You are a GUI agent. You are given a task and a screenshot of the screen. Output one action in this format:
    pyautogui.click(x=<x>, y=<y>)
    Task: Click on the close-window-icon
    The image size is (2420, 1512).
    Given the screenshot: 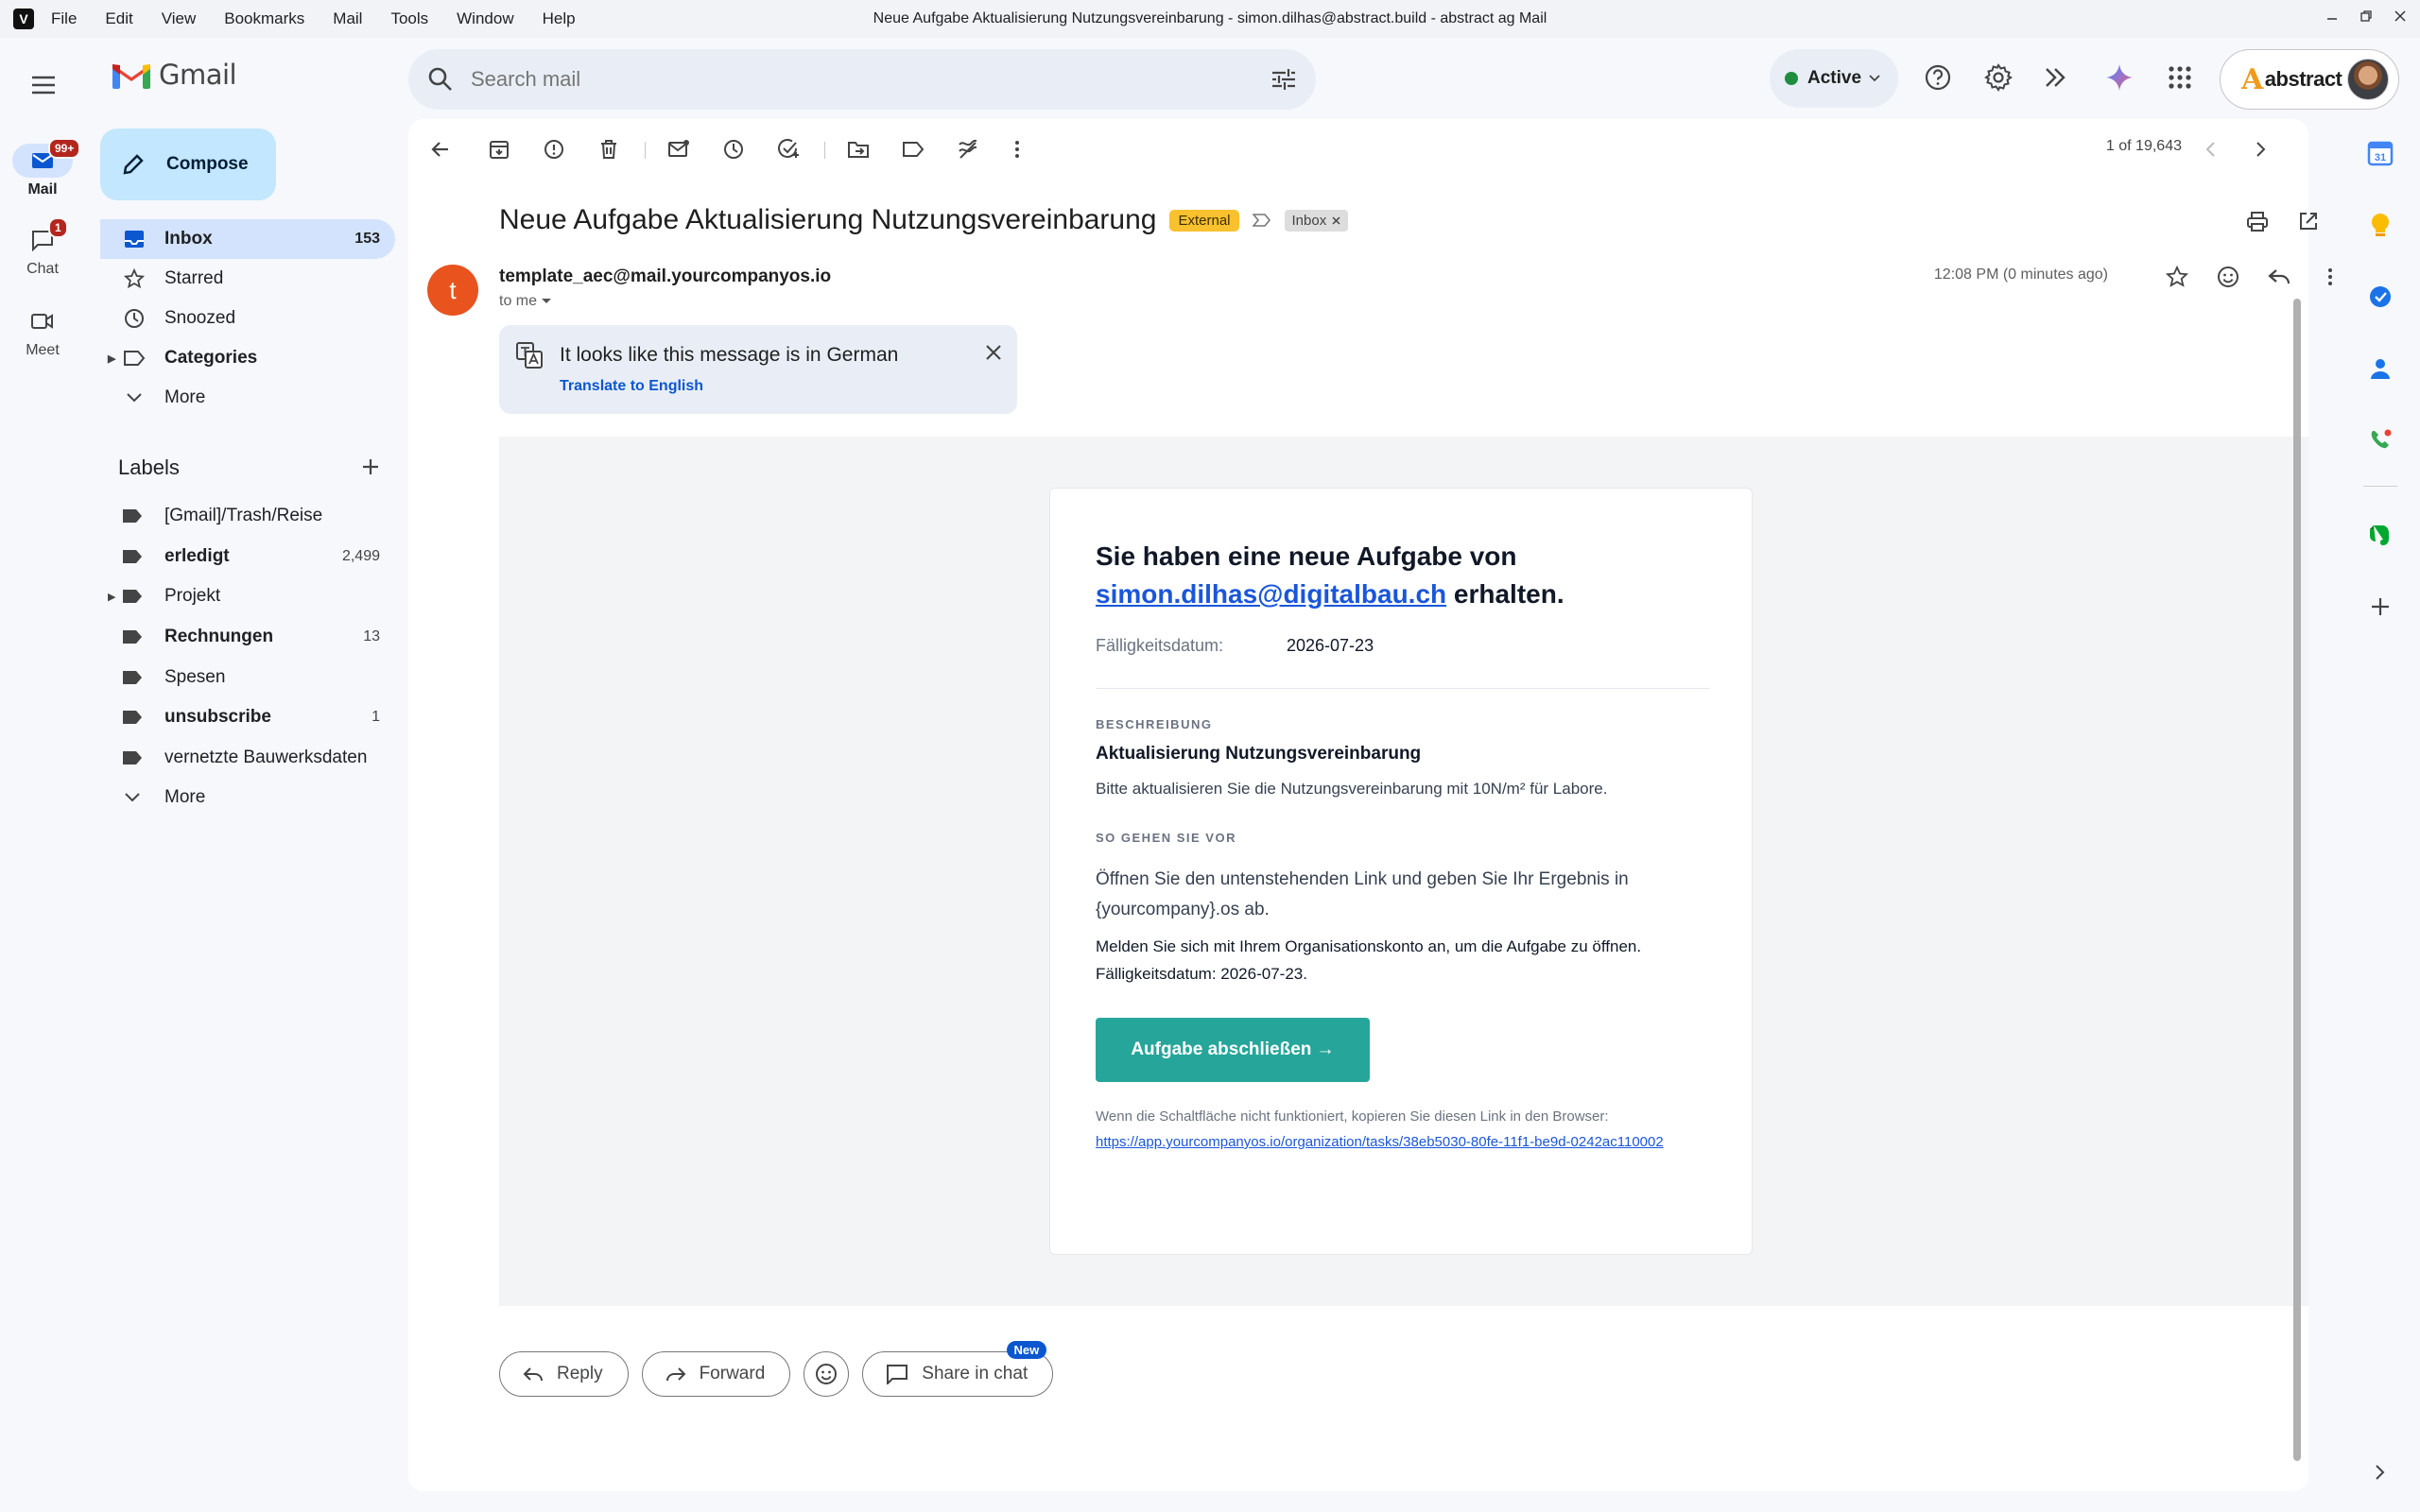 What is the action you would take?
    pyautogui.click(x=2401, y=16)
    